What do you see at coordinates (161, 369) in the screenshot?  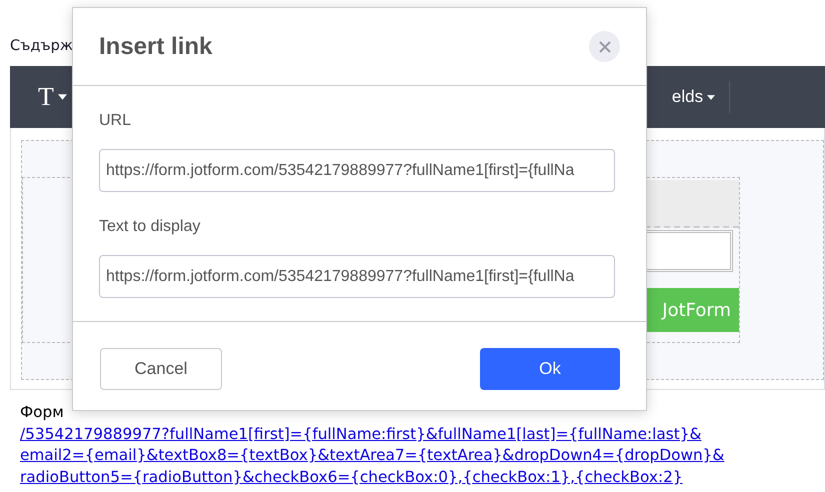 I see `cancel-button: Cancel` at bounding box center [161, 369].